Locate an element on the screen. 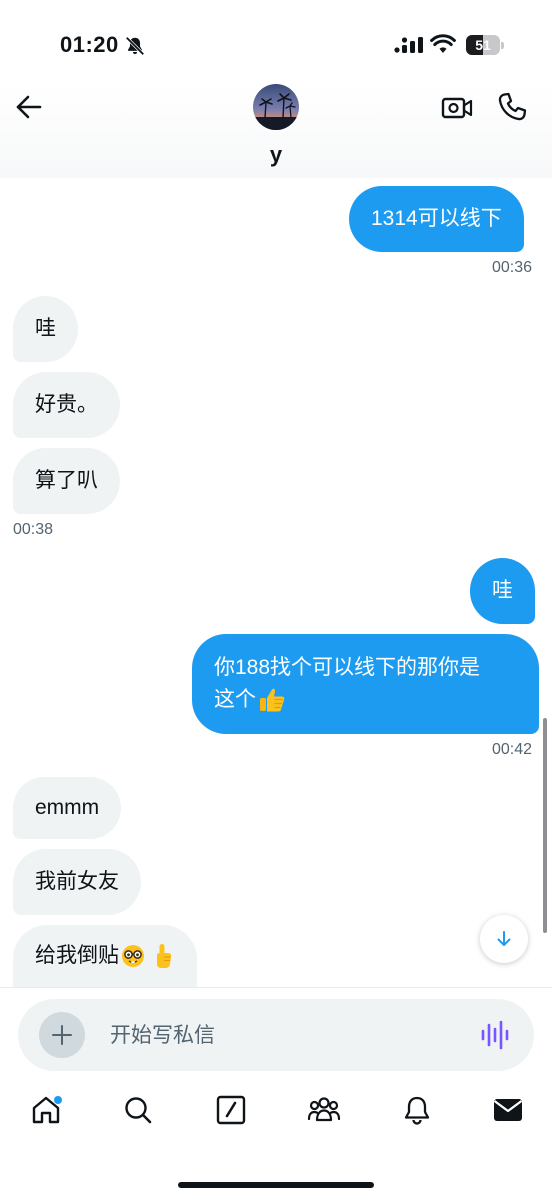  message-text-line: 这个 is located at coordinates (235, 699).